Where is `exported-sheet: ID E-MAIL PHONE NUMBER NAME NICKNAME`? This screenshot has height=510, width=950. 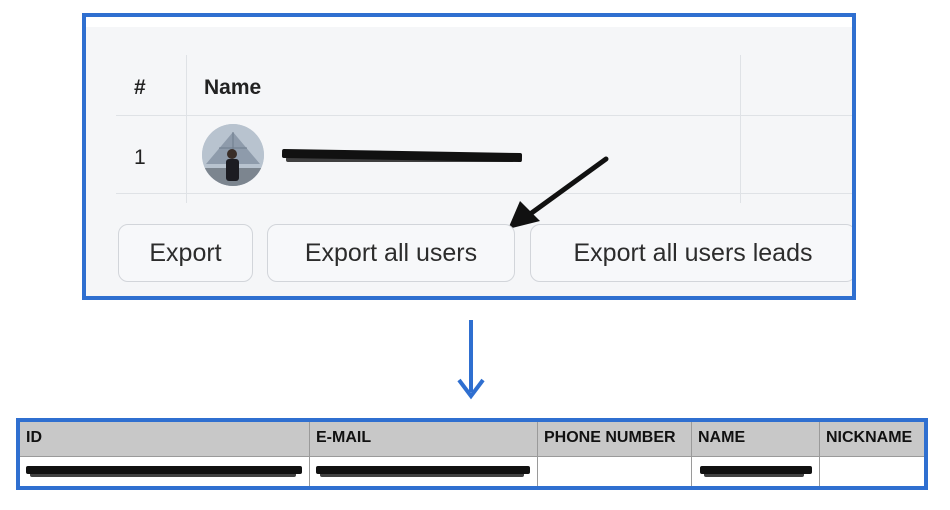 exported-sheet: ID E-MAIL PHONE NUMBER NAME NICKNAME is located at coordinates (472, 454).